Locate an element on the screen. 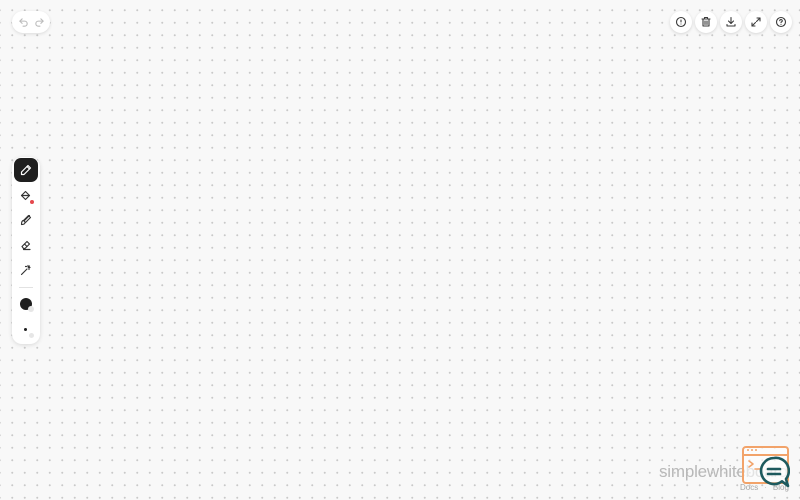  download-button is located at coordinates (731, 22).